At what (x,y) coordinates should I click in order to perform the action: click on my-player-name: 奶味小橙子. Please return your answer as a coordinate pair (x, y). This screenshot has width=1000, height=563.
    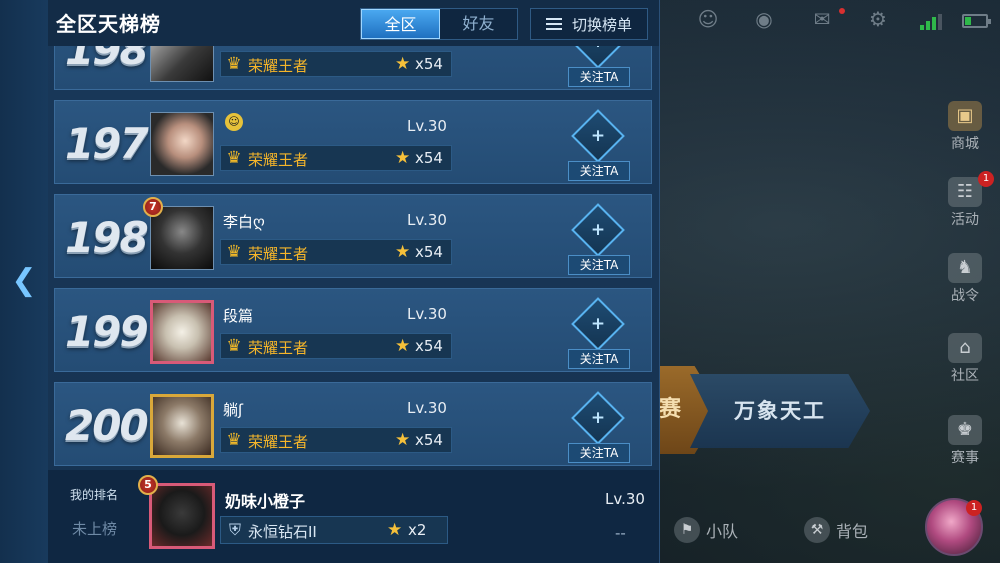
    Looking at the image, I should click on (265, 501).